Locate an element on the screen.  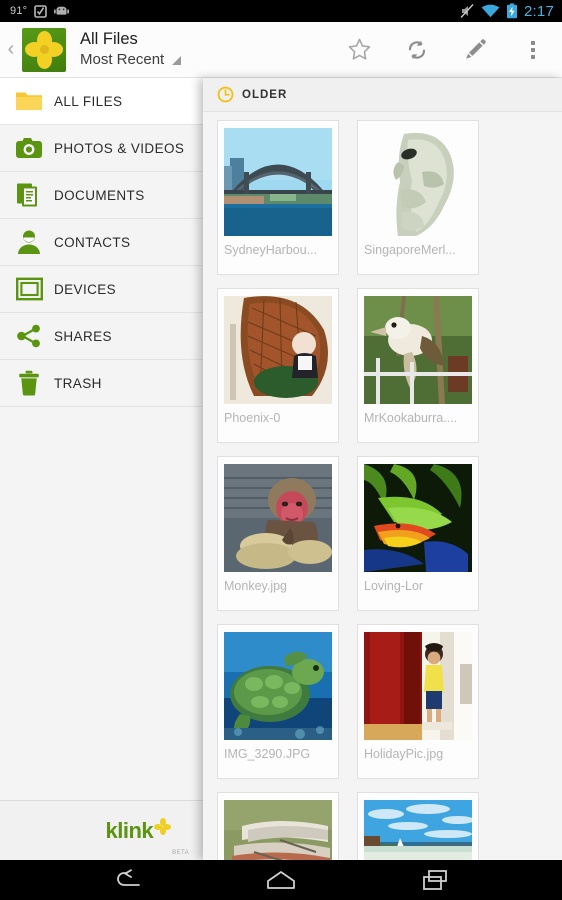
person-icon is located at coordinates (29, 242).